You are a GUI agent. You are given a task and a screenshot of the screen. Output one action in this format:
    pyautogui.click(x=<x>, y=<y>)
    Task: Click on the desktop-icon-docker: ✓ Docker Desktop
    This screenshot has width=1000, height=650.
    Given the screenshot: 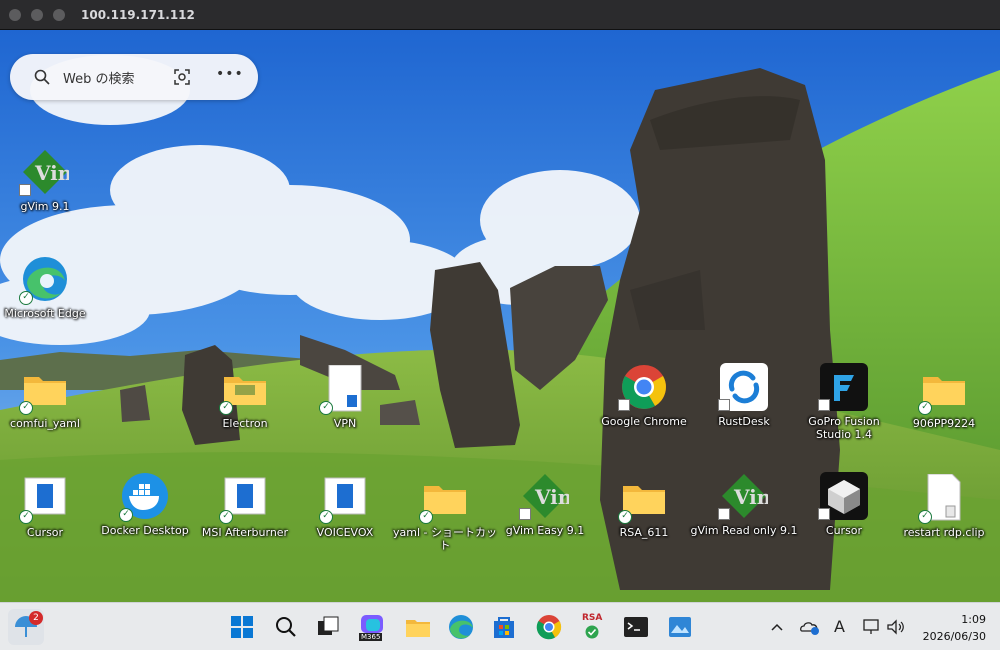 What is the action you would take?
    pyautogui.click(x=145, y=512)
    